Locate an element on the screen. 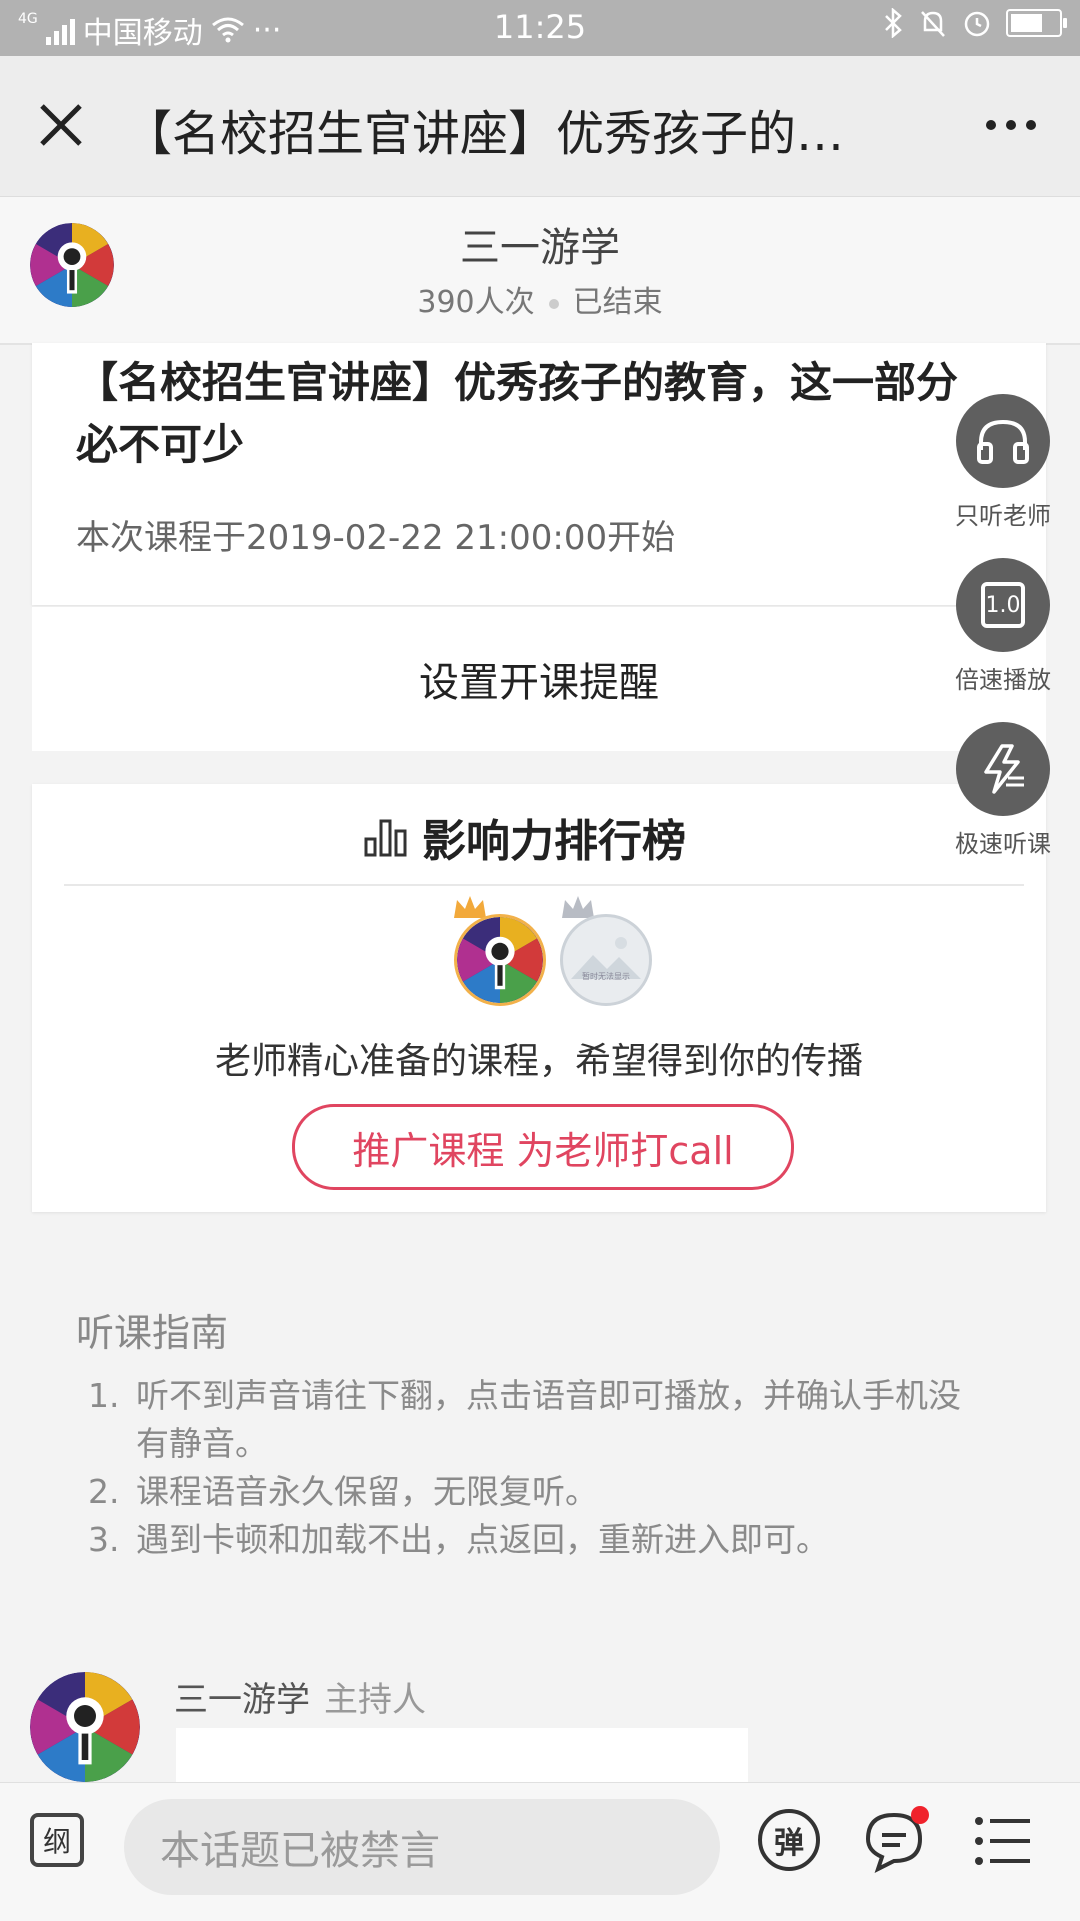  rank-avatar-2: 暂时无法显示 is located at coordinates (606, 960).